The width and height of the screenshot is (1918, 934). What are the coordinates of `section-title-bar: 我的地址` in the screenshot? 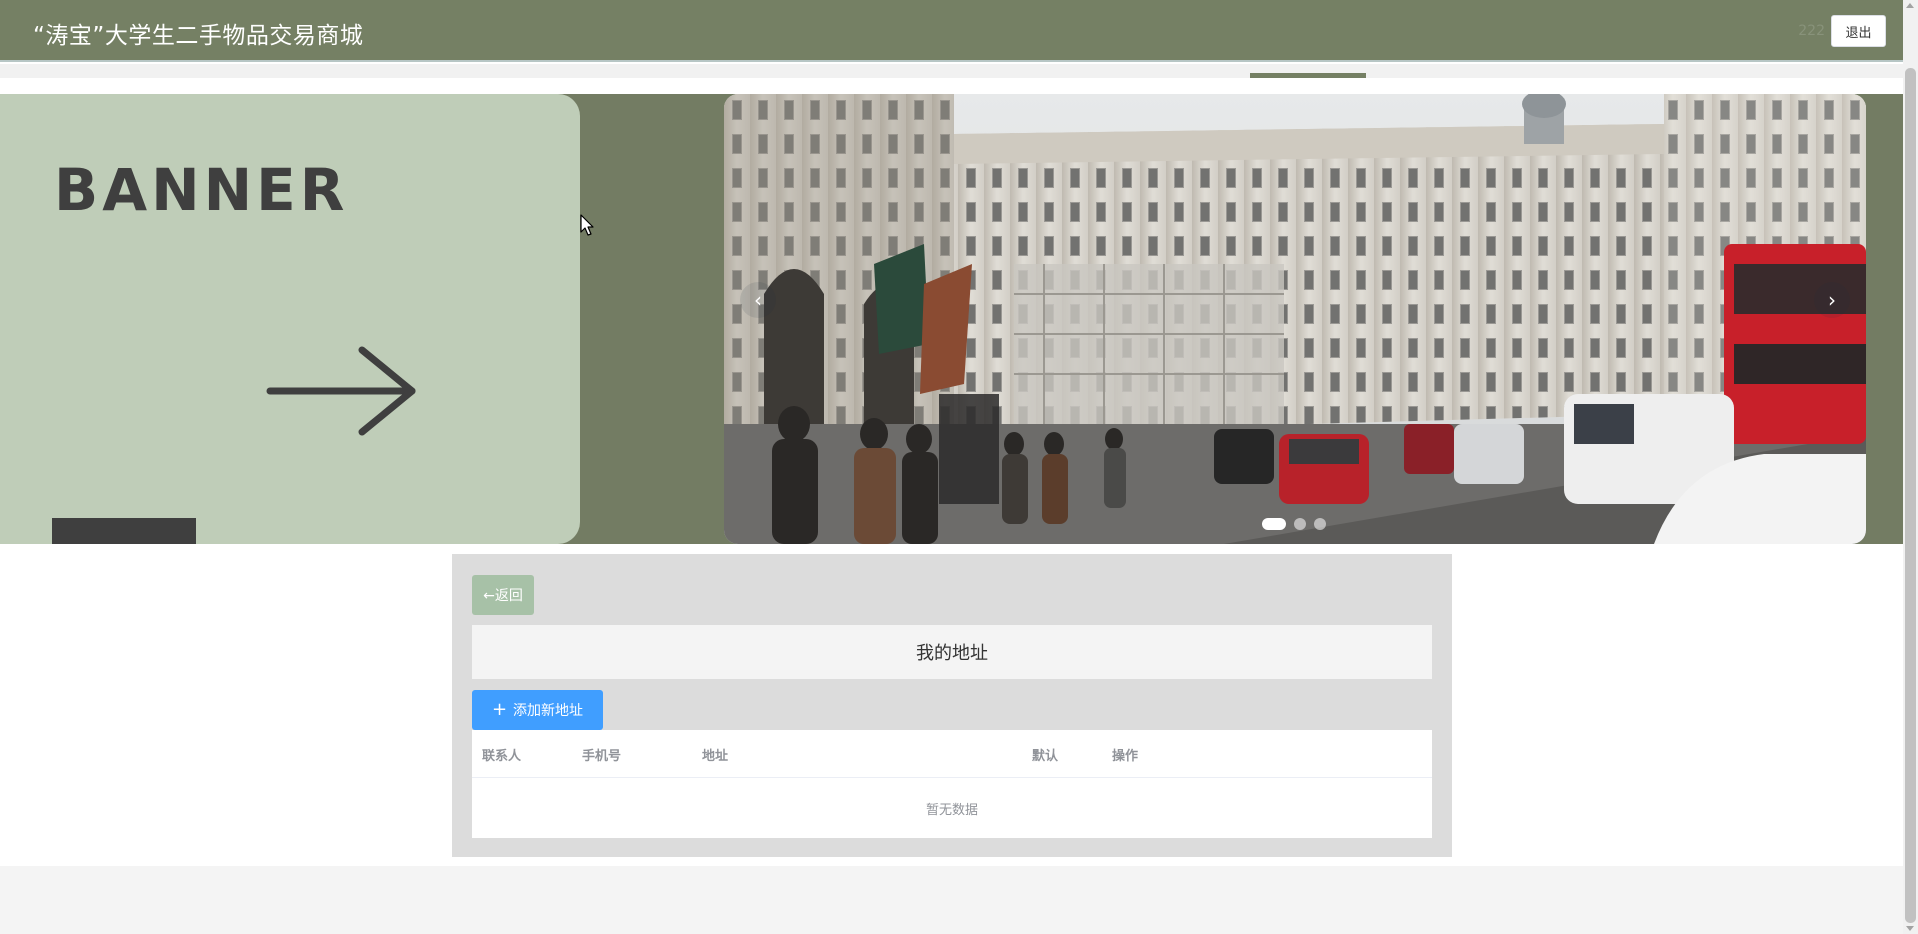 It's located at (952, 652).